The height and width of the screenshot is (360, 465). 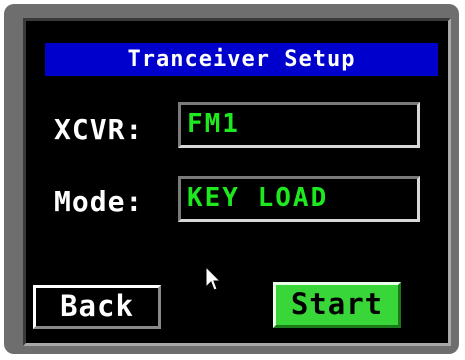 I want to click on mouse-pointer-icon, so click(x=213, y=278).